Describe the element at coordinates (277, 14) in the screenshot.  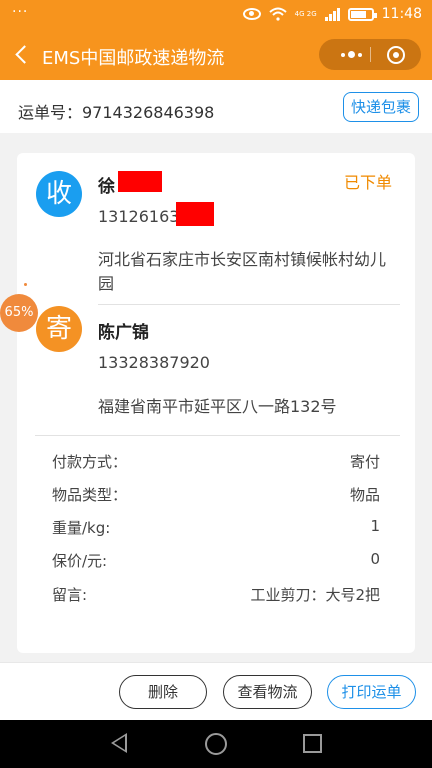
I see `wifi-icon` at that location.